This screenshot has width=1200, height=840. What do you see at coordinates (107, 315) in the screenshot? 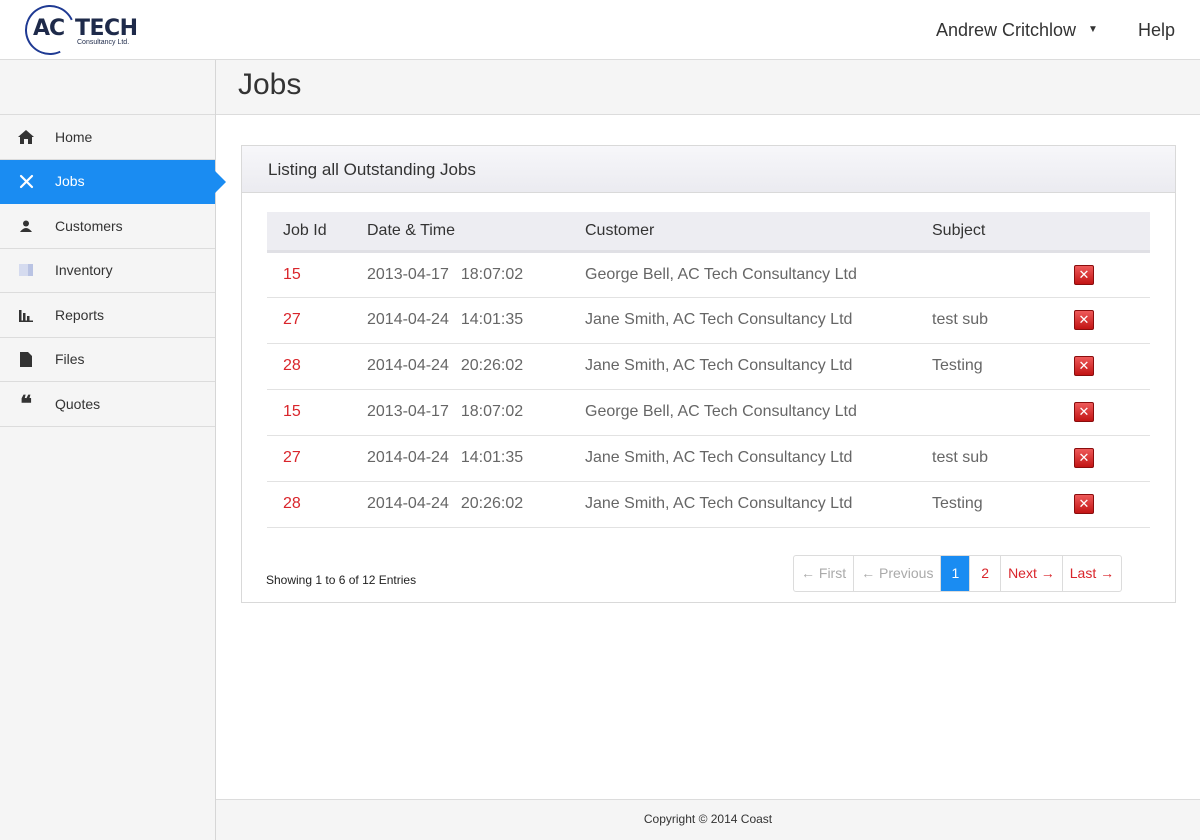
I see `sidebar-item-reports: Reports` at bounding box center [107, 315].